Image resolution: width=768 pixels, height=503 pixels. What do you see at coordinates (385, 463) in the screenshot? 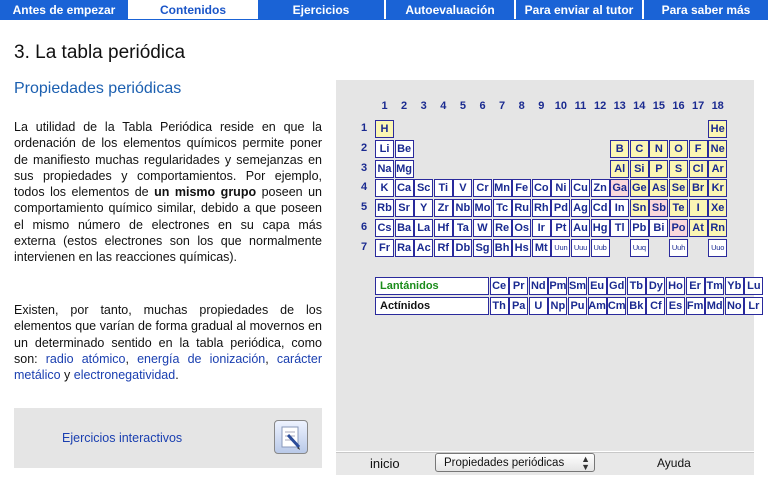
I see `inicio-button: inicio` at bounding box center [385, 463].